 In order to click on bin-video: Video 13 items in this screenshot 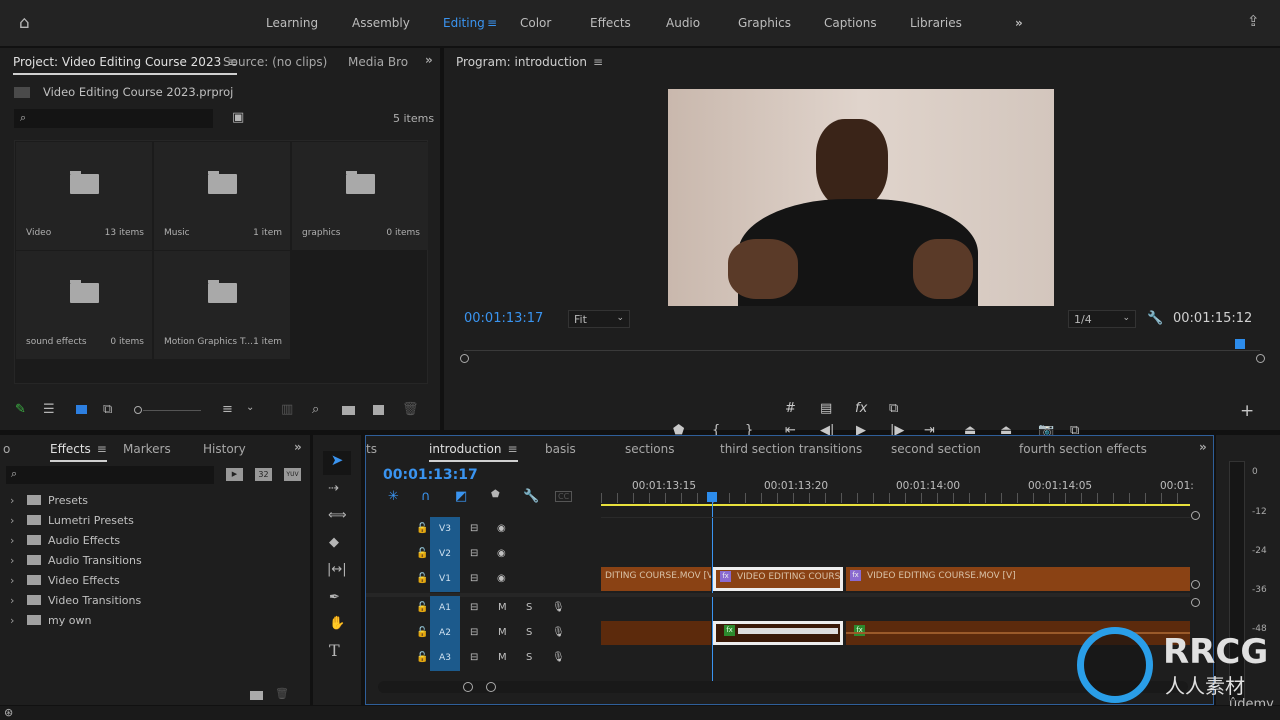, I will do `click(84, 196)`.